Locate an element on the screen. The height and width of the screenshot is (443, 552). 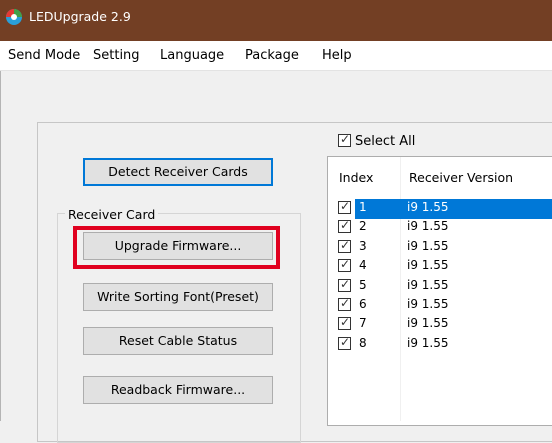
select-all-label: Select All is located at coordinates (385, 141).